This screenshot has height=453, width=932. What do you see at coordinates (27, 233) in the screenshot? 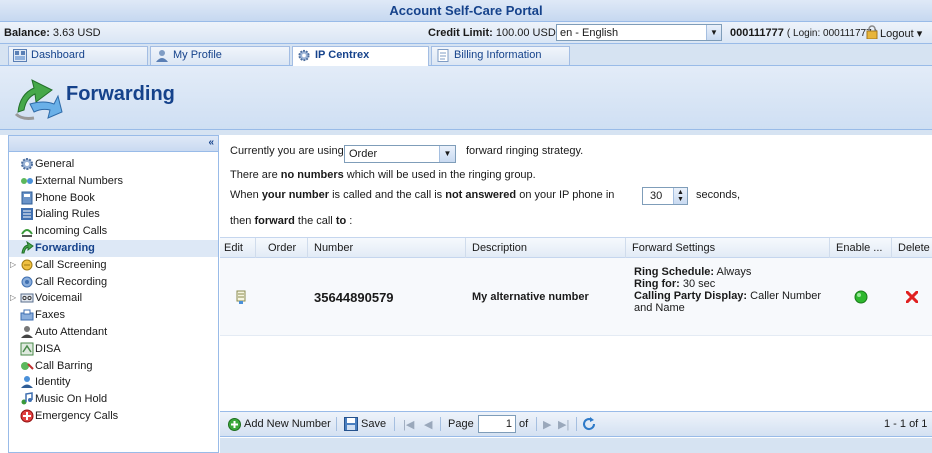
I see `incoming-icon` at bounding box center [27, 233].